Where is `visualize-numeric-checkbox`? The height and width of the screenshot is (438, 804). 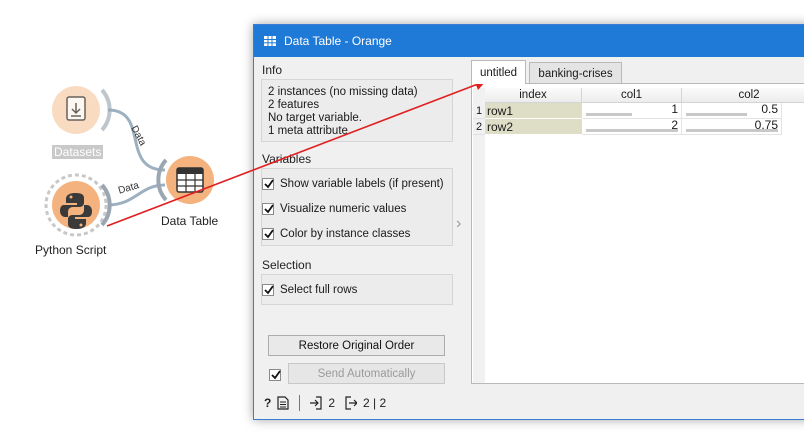
visualize-numeric-checkbox is located at coordinates (268, 209).